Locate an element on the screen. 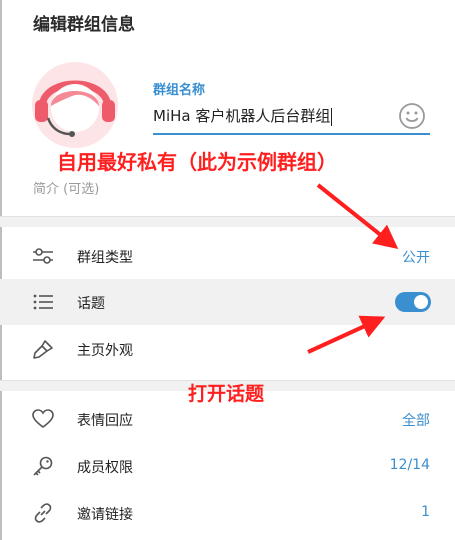 The width and height of the screenshot is (455, 540). reactions-value: 全部 is located at coordinates (416, 421).